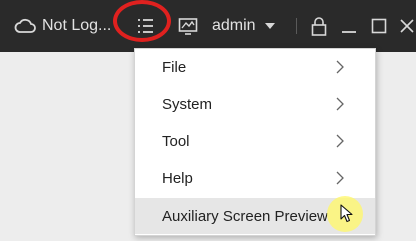  I want to click on cloud-icon, so click(25, 26).